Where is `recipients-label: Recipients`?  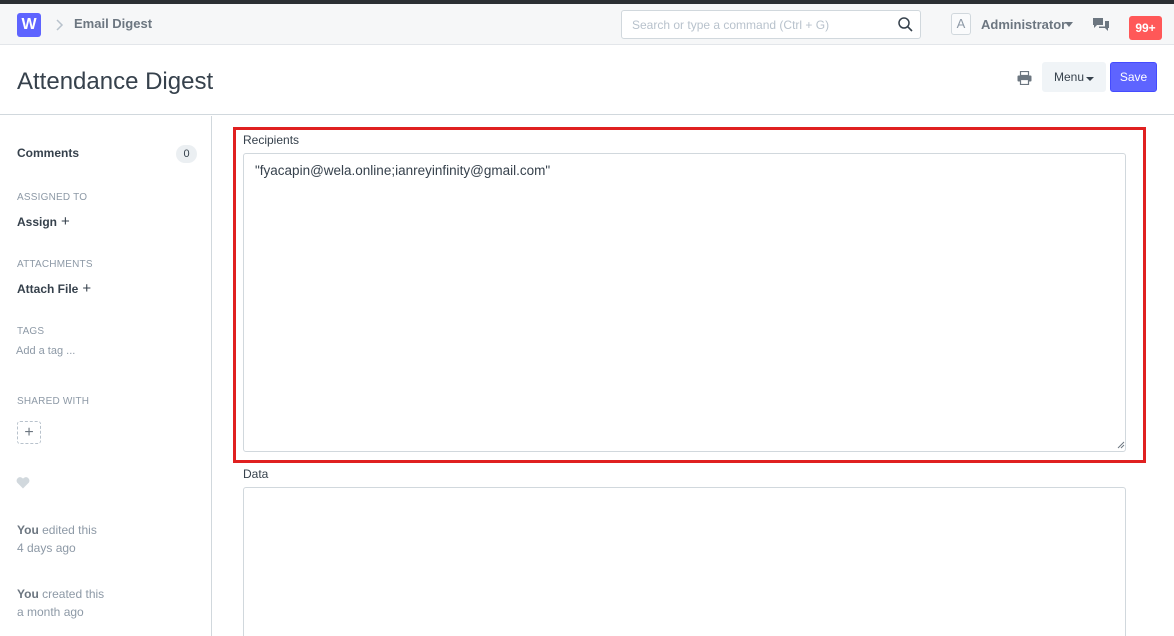 recipients-label: Recipients is located at coordinates (271, 140).